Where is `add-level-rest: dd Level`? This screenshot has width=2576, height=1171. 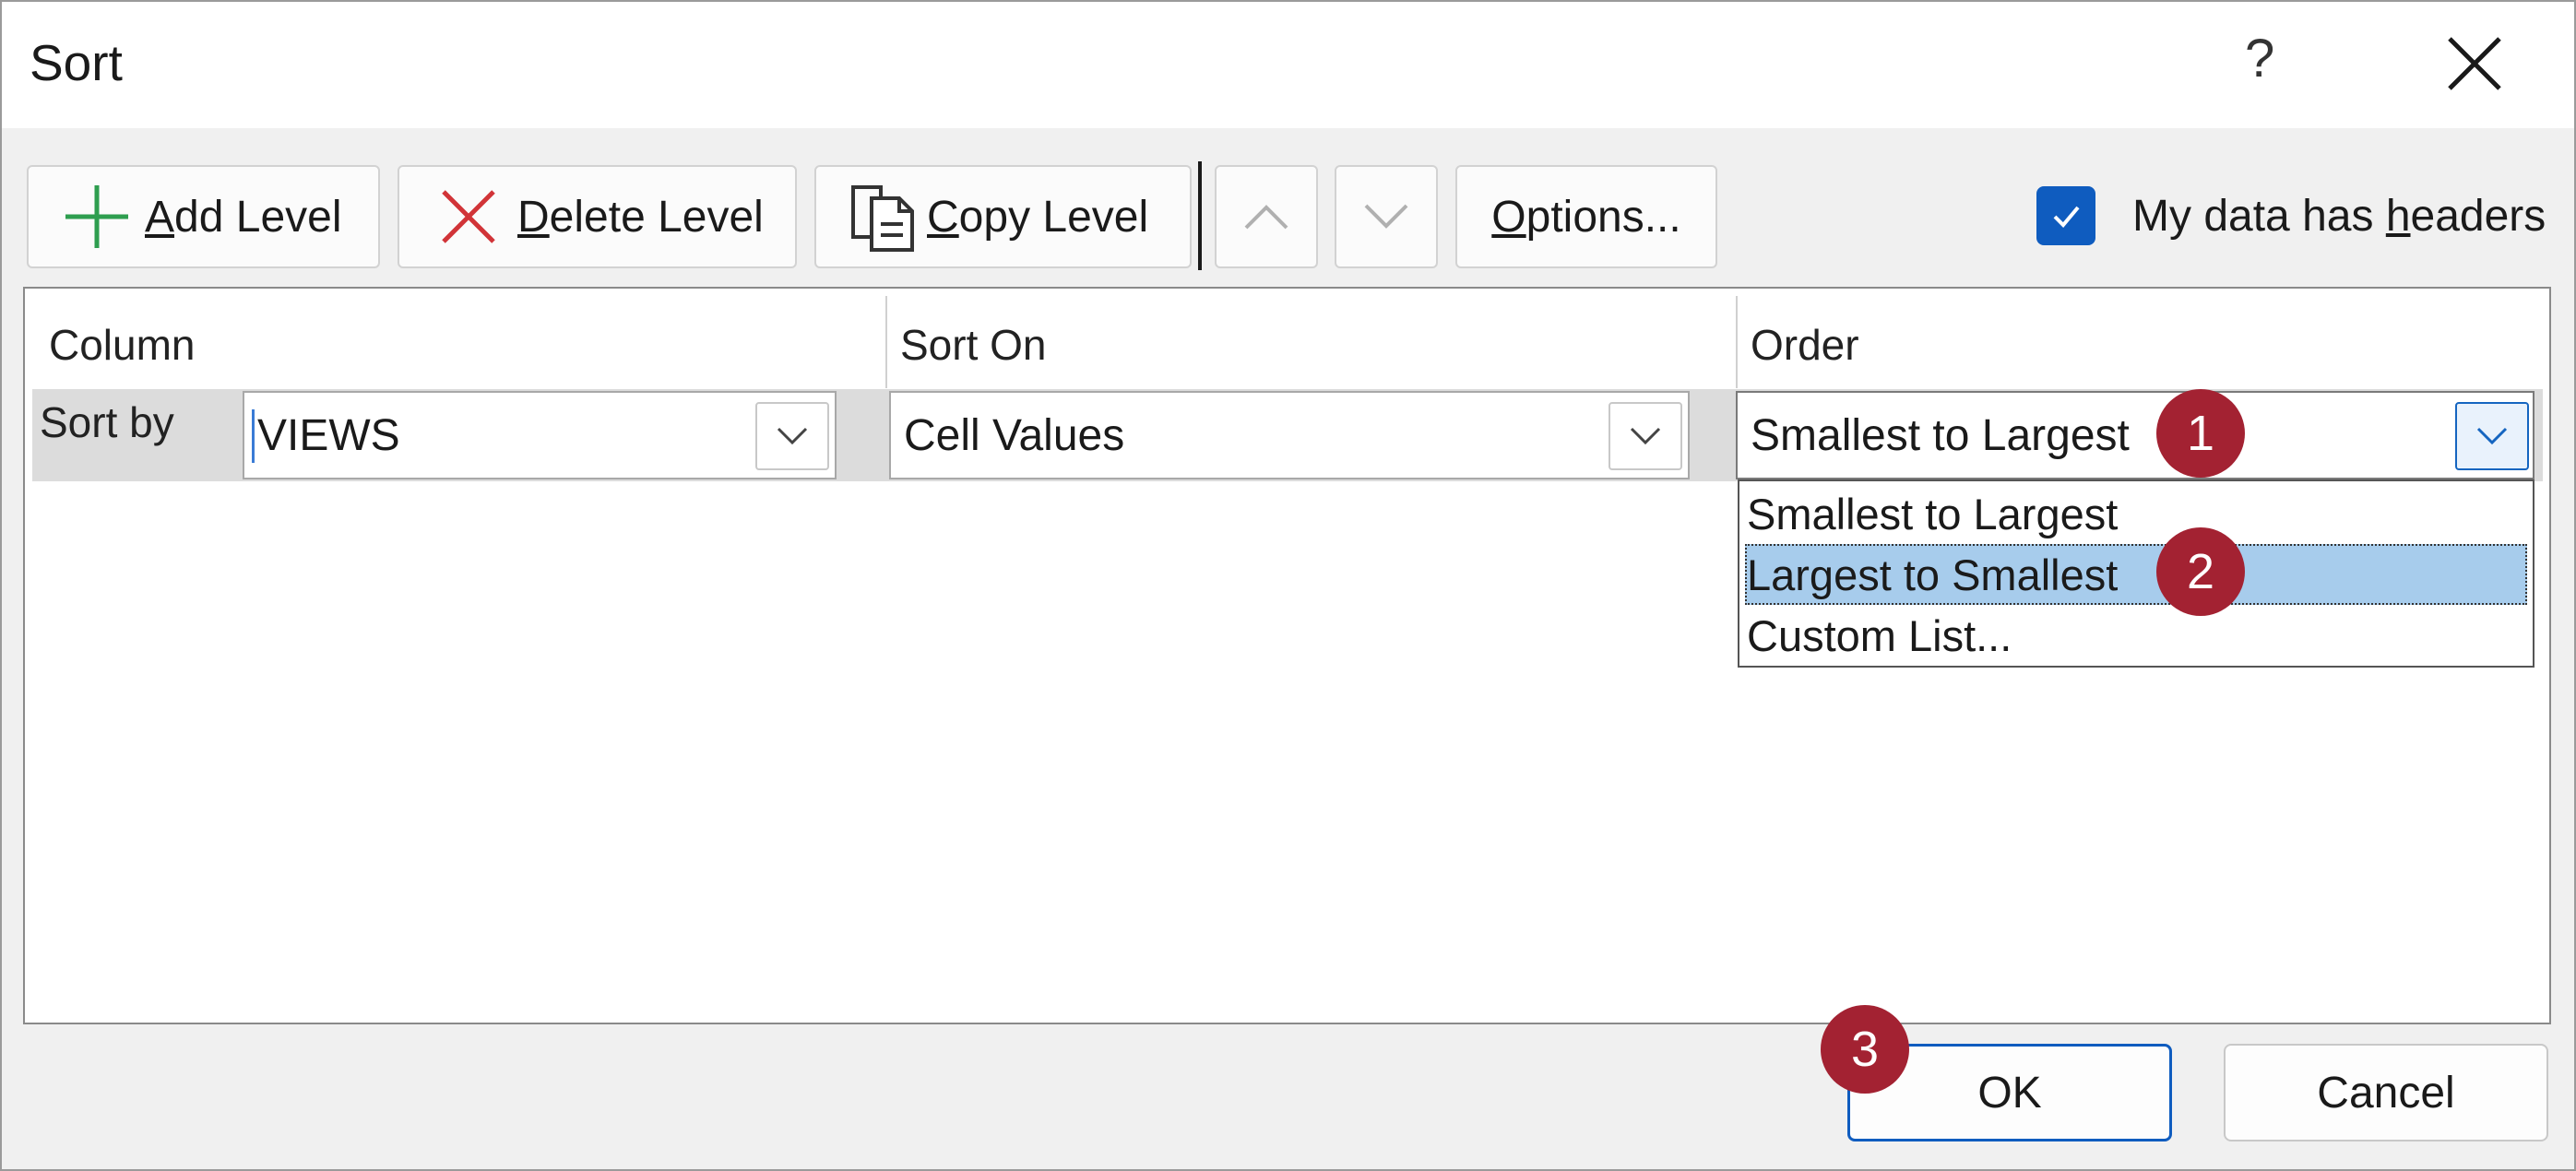 add-level-rest: dd Level is located at coordinates (258, 217).